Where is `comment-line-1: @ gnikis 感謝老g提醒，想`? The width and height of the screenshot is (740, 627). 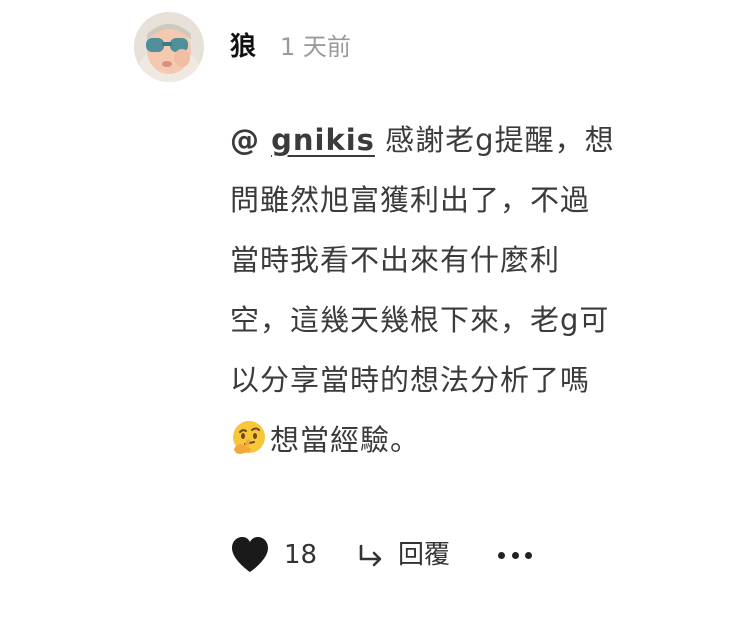
comment-line-1: @ gnikis 感謝老g提醒，想 is located at coordinates (465, 140).